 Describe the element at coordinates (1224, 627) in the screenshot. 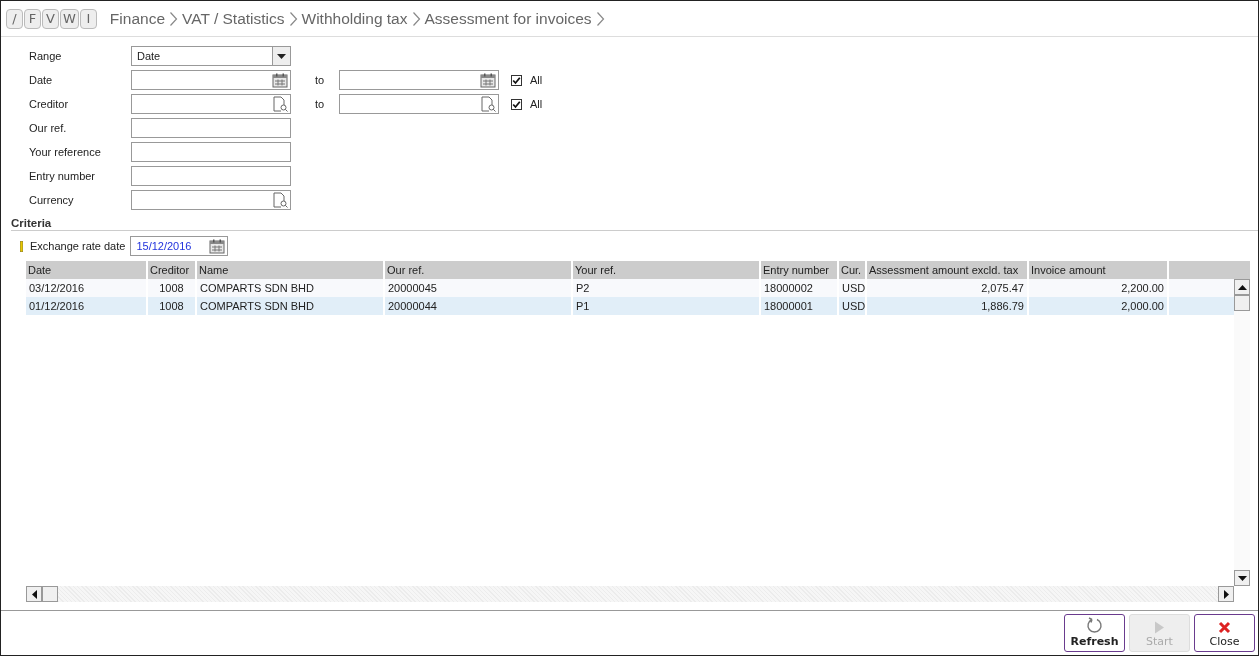

I see `close-icon` at that location.